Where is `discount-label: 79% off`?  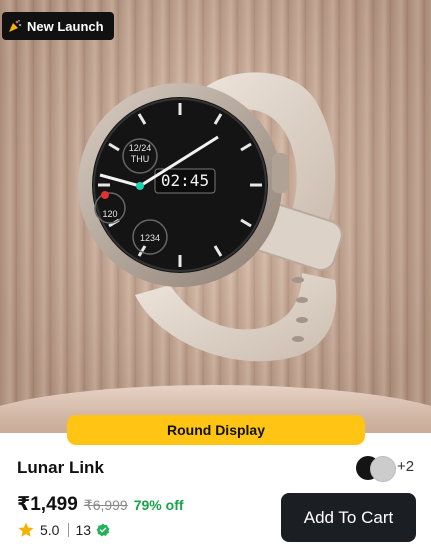
discount-label: 79% off is located at coordinates (158, 505).